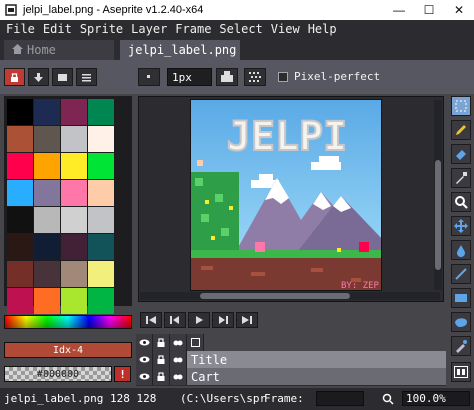  I want to click on brush-size-input: 1px, so click(189, 77).